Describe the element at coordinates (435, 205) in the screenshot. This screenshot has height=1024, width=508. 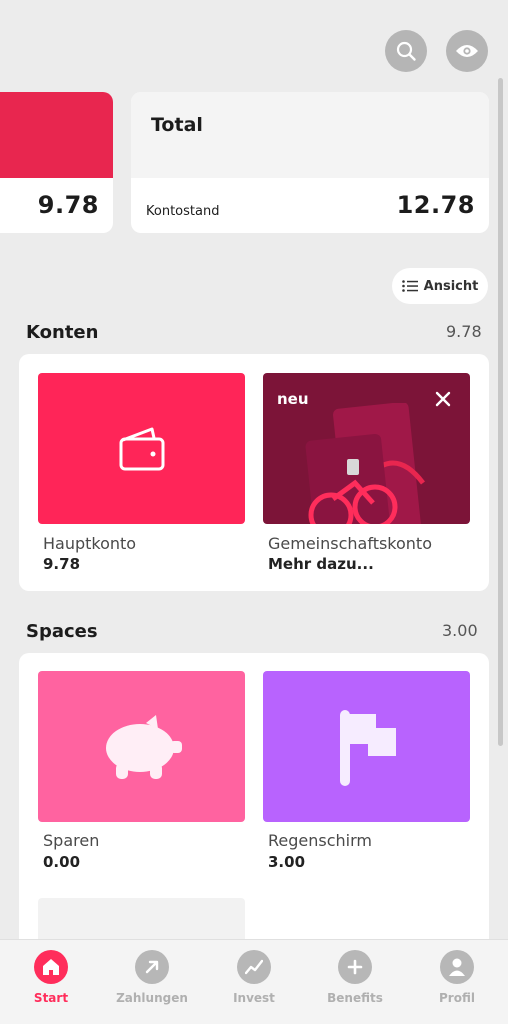
I see `total-amount: 12.78` at that location.